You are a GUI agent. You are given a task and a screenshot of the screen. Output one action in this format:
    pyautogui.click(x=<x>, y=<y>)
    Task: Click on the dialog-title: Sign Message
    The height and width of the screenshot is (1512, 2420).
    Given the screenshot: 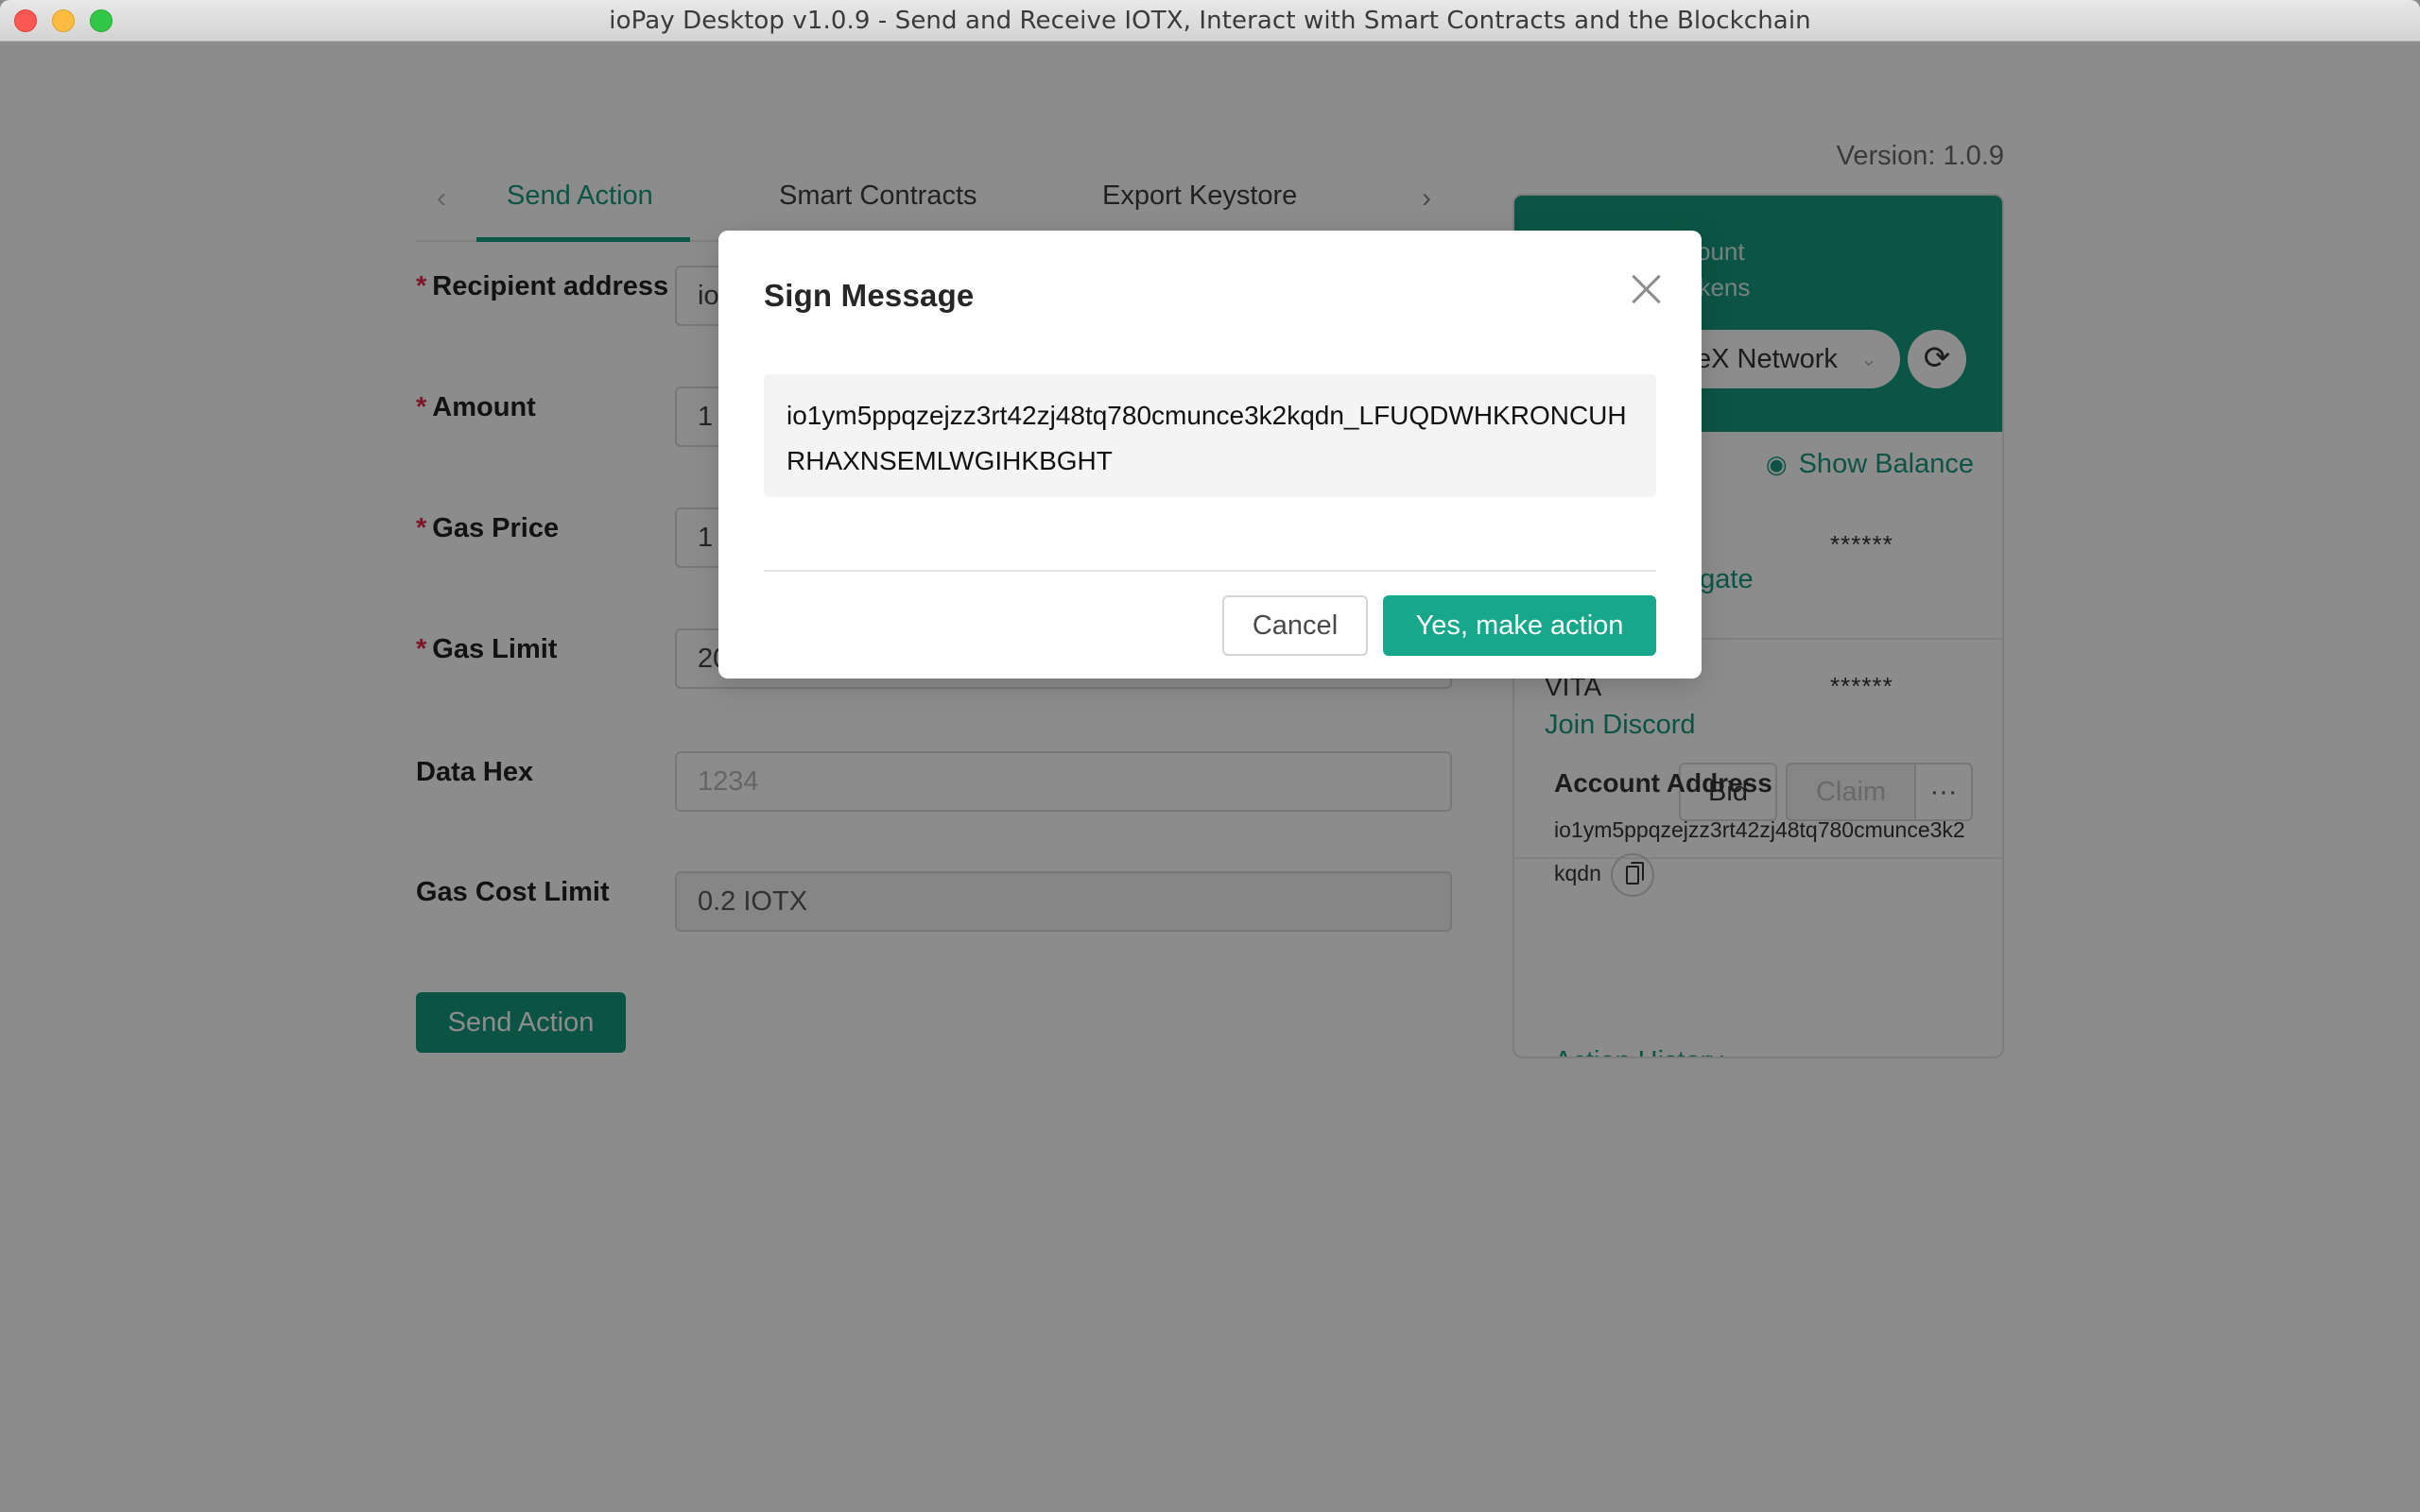 What is the action you would take?
    pyautogui.click(x=870, y=295)
    